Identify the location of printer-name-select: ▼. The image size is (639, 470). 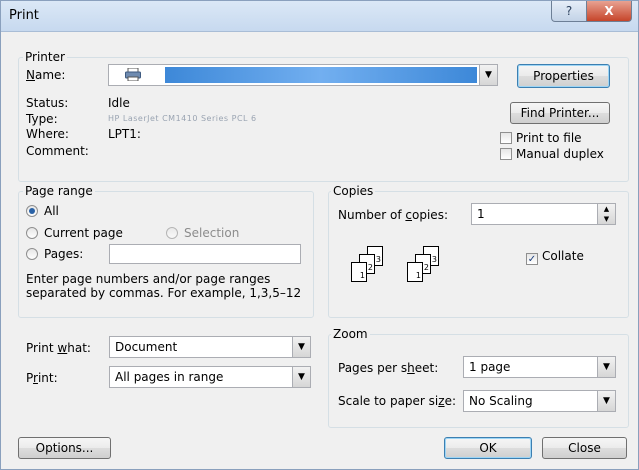
(303, 75).